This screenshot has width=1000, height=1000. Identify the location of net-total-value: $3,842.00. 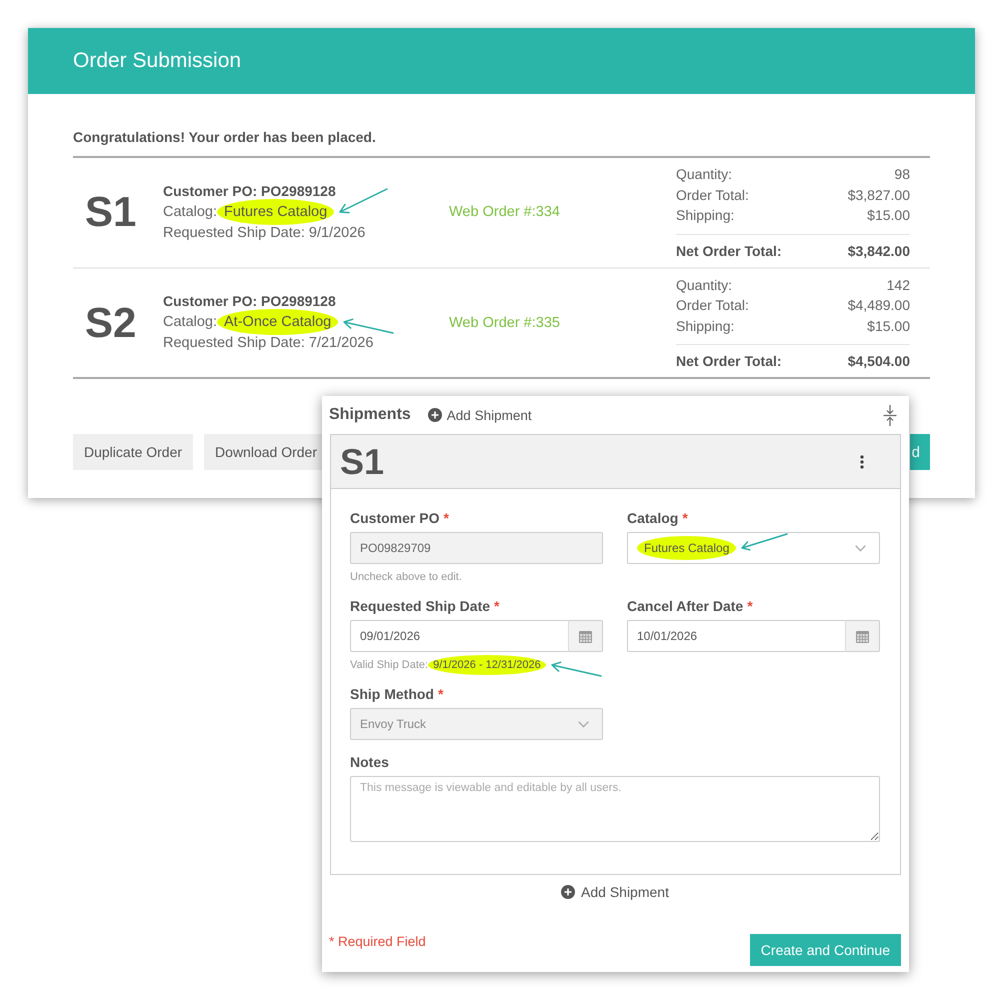
(879, 251).